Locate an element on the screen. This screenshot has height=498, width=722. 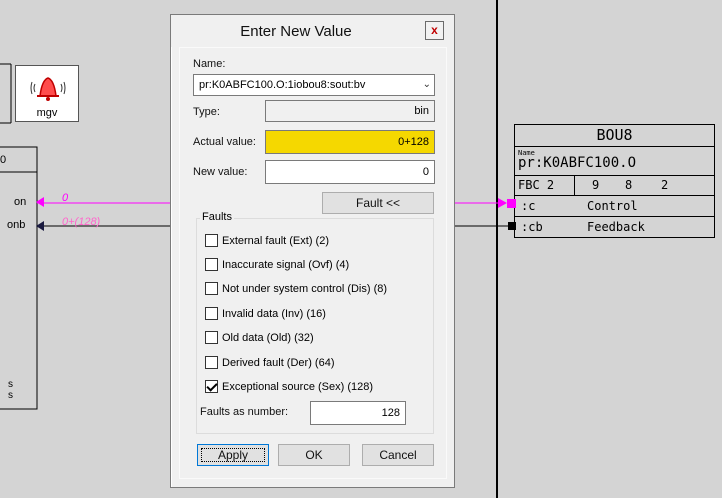
type-label: Type: is located at coordinates (206, 112).